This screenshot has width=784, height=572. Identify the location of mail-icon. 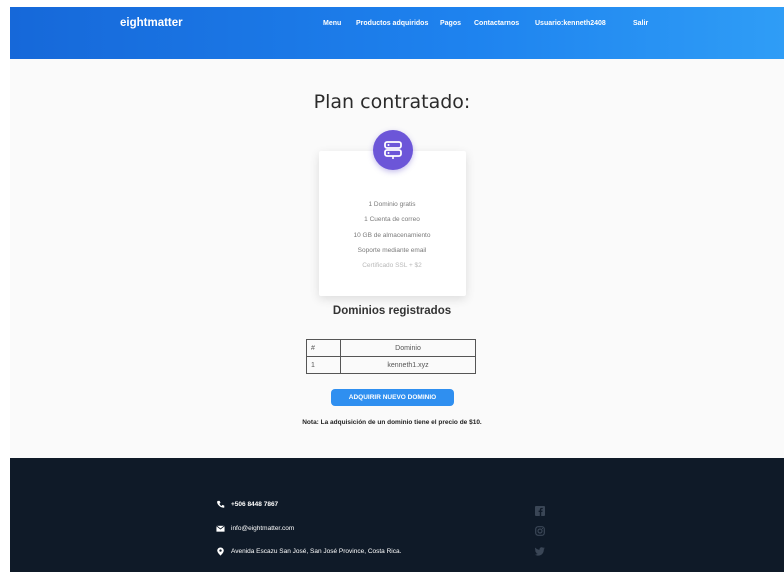
(220, 528).